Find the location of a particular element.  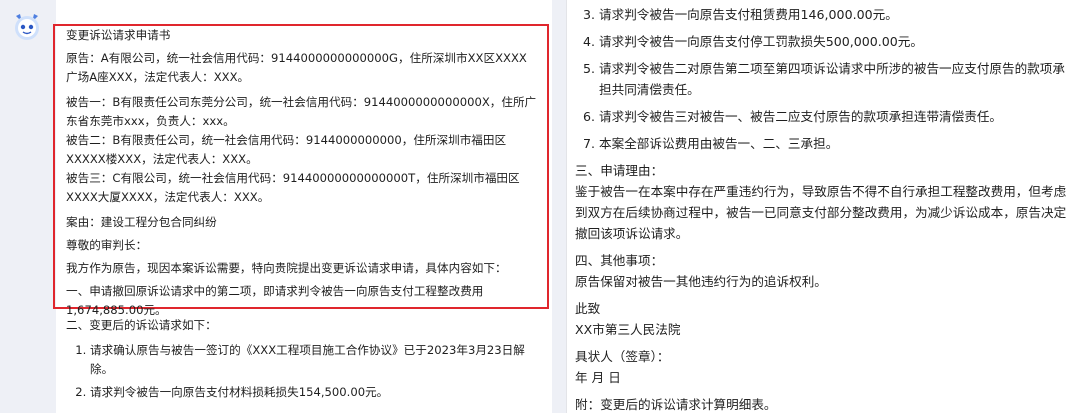

case-cause: 案由：建设工程分包合同纠纷 is located at coordinates (141, 222).